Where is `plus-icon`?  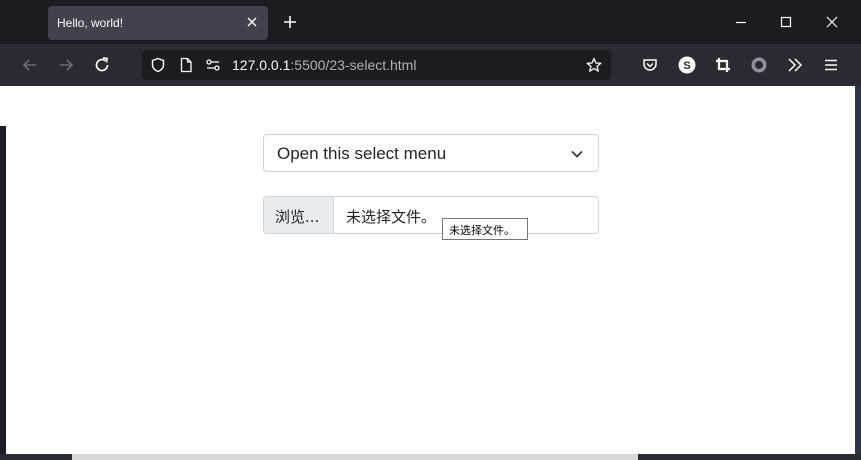
plus-icon is located at coordinates (290, 22).